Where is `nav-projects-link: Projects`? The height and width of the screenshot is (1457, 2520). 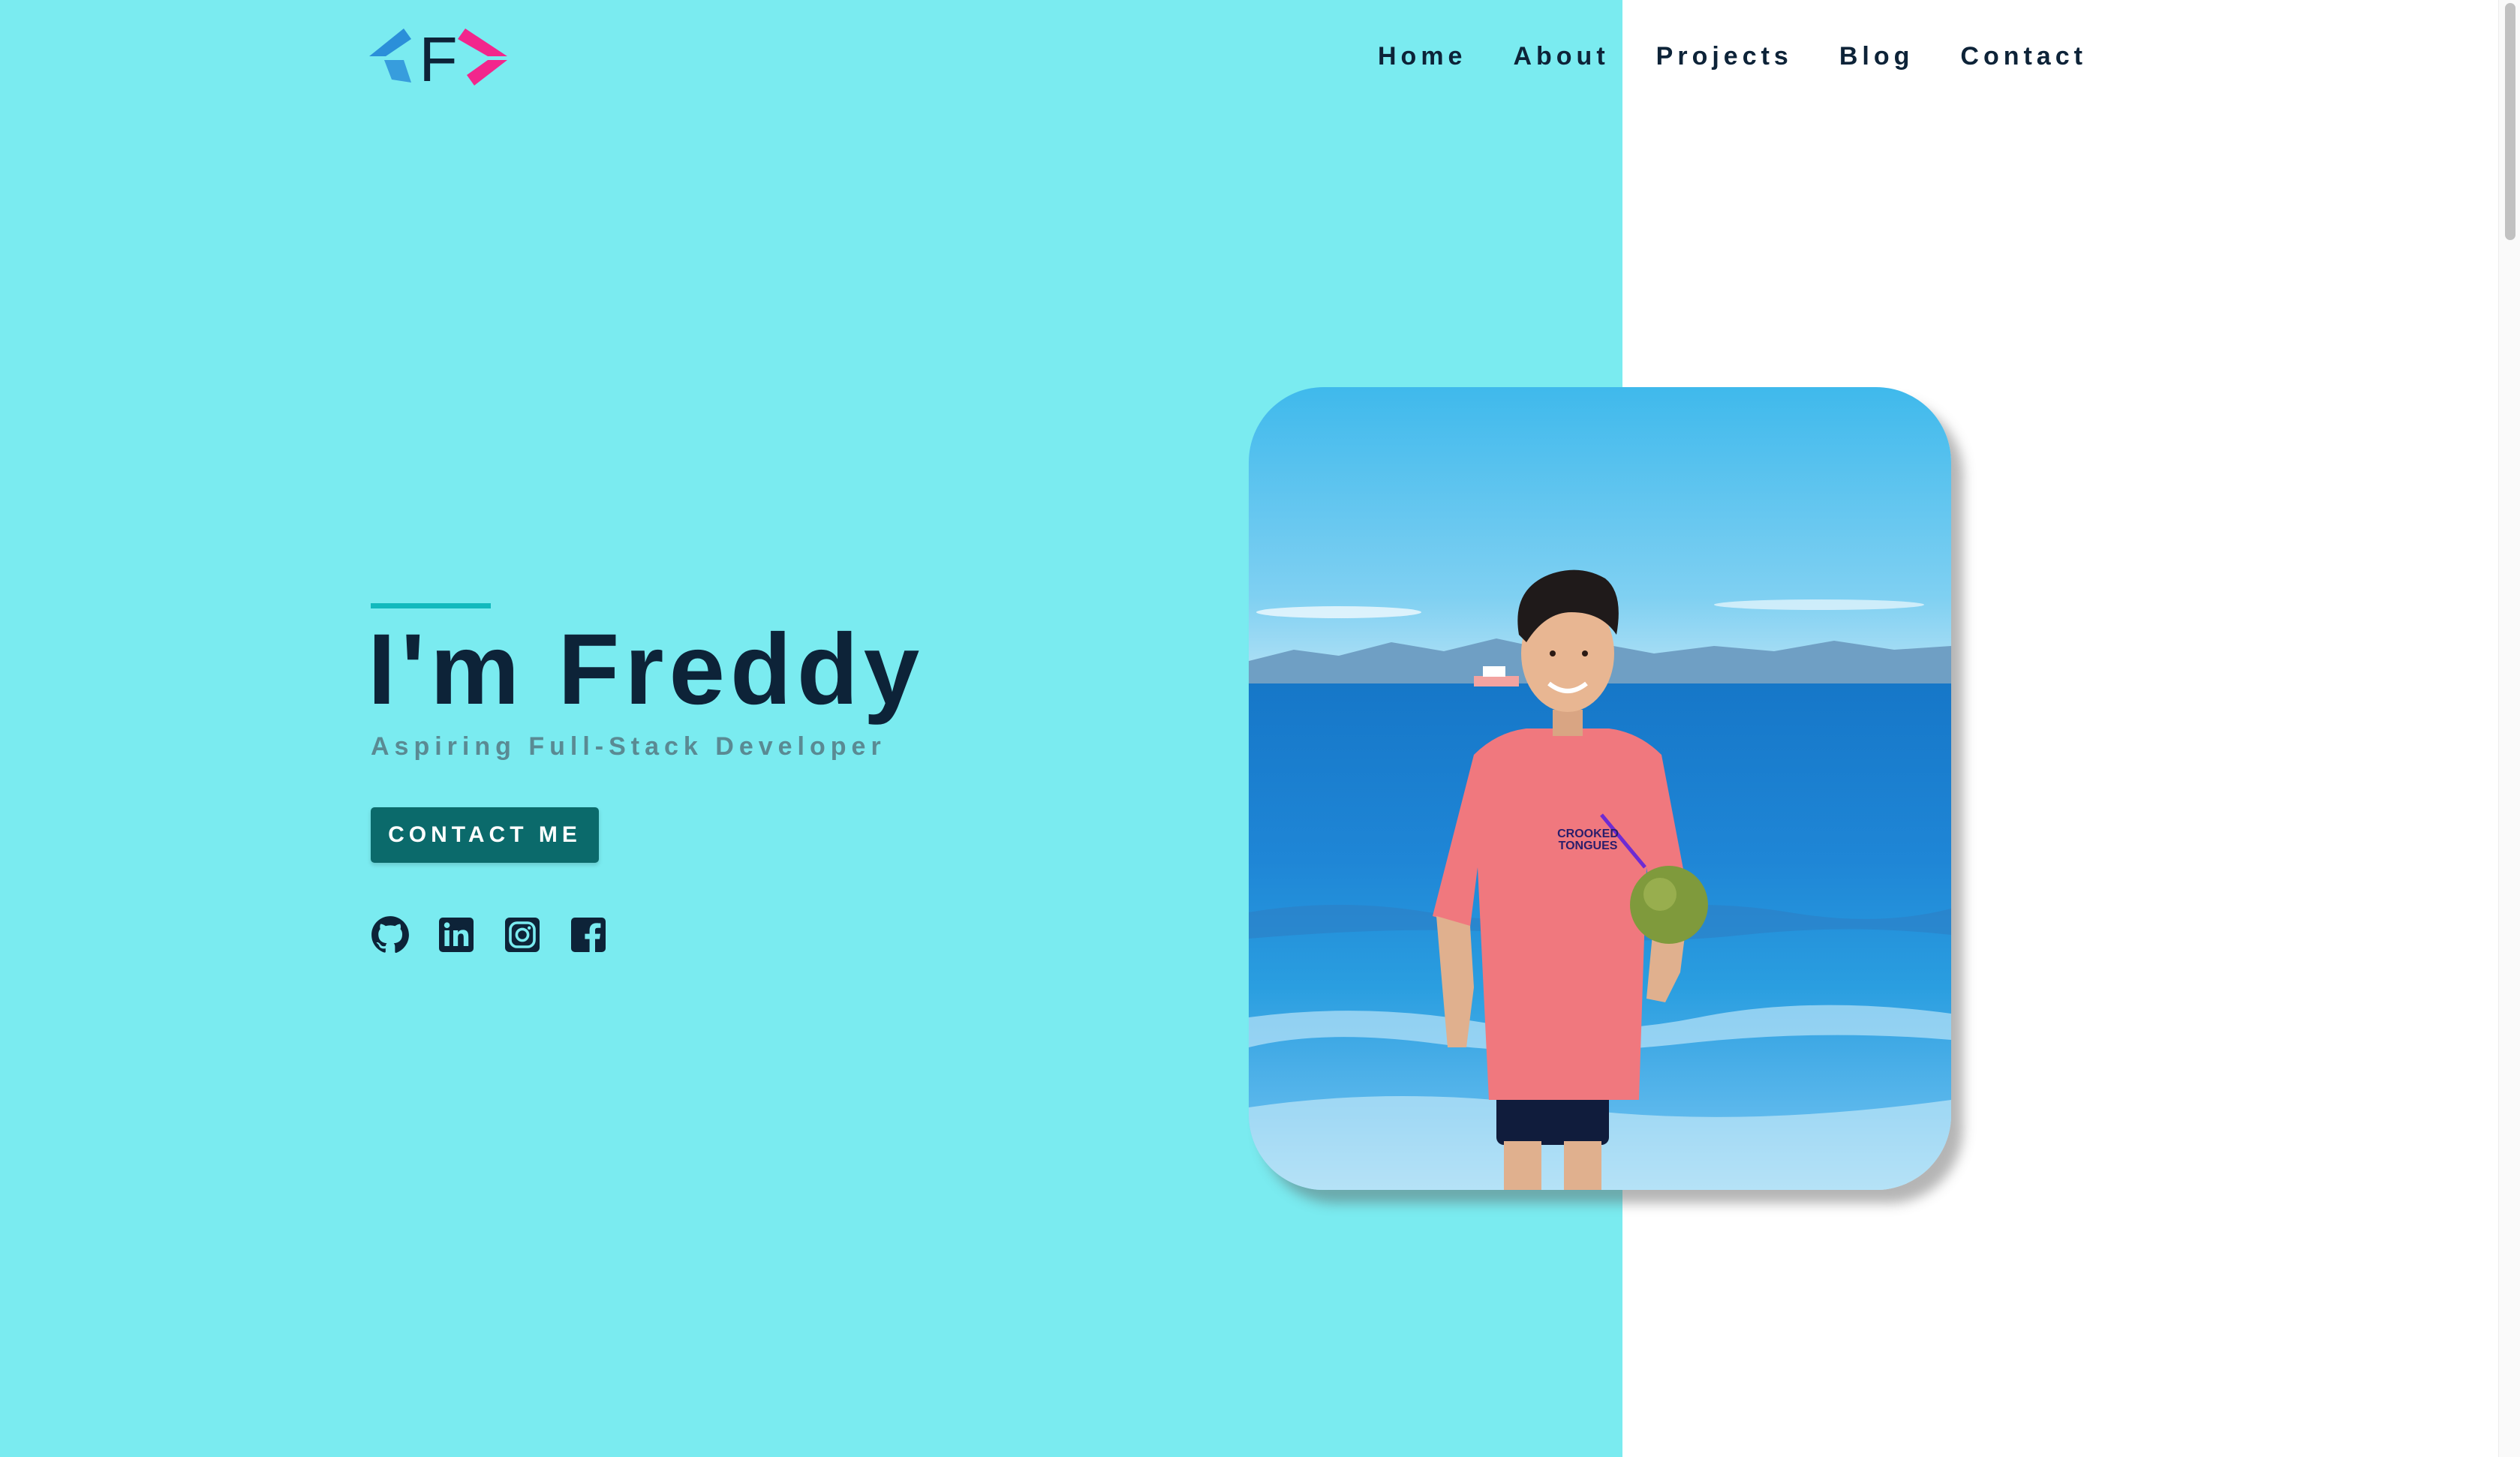
nav-projects-link: Projects is located at coordinates (1724, 56).